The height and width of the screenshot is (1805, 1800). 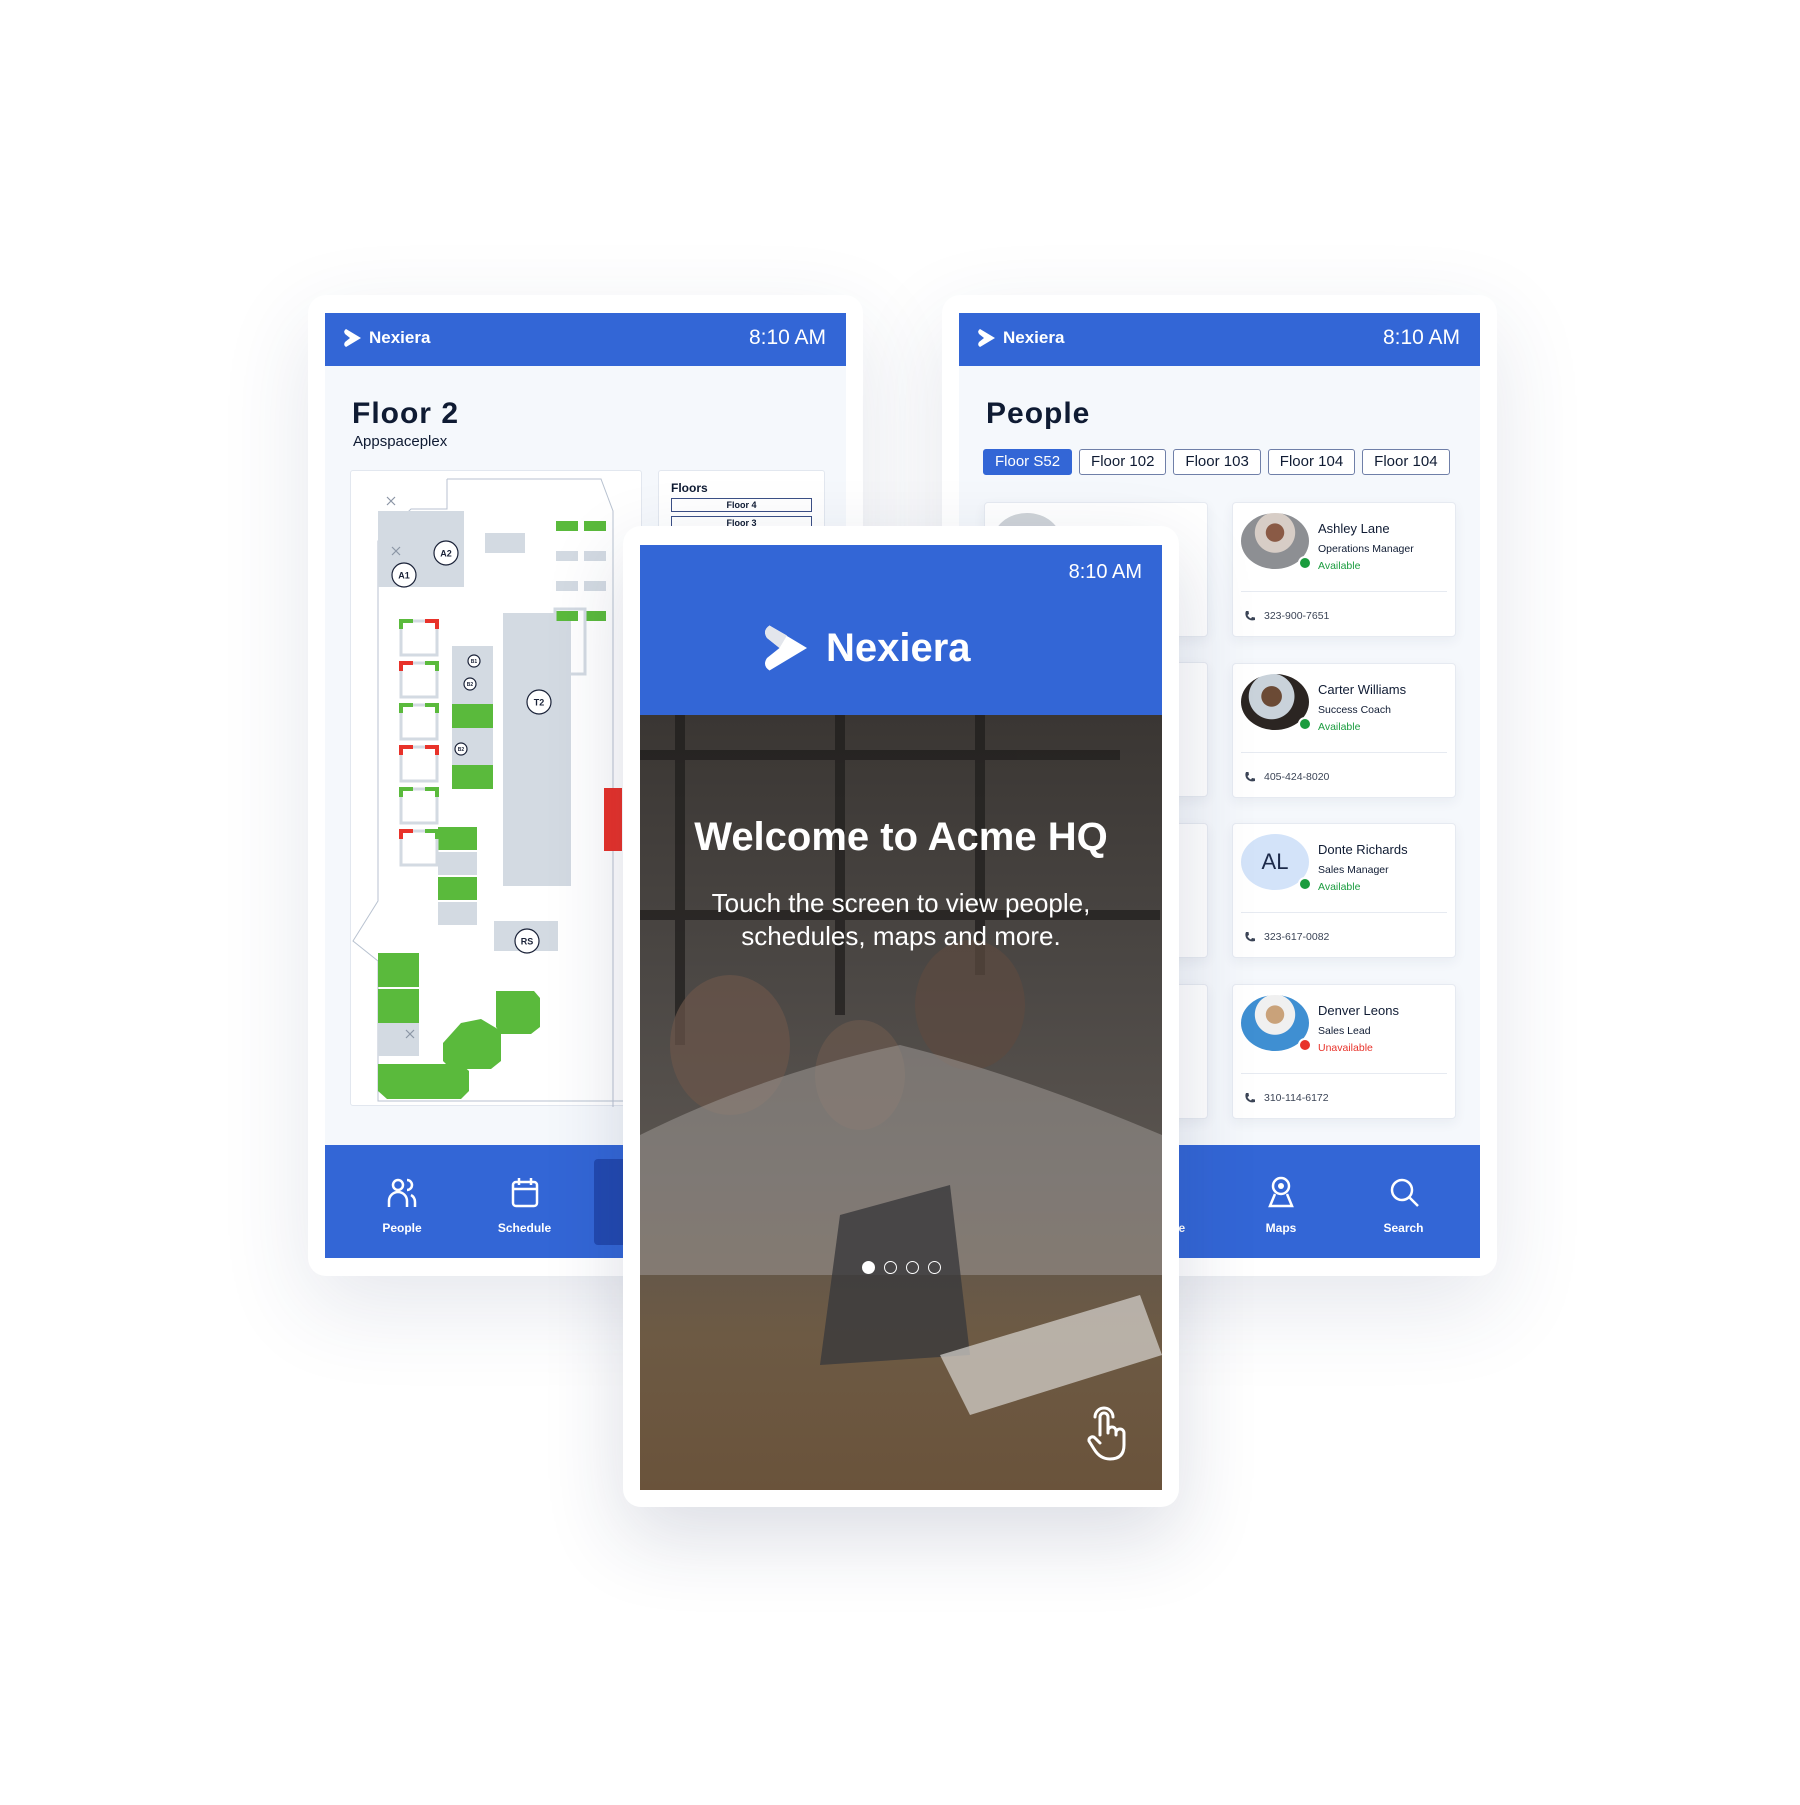 What do you see at coordinates (1421, 337) in the screenshot?
I see `clock: 8:10 AM` at bounding box center [1421, 337].